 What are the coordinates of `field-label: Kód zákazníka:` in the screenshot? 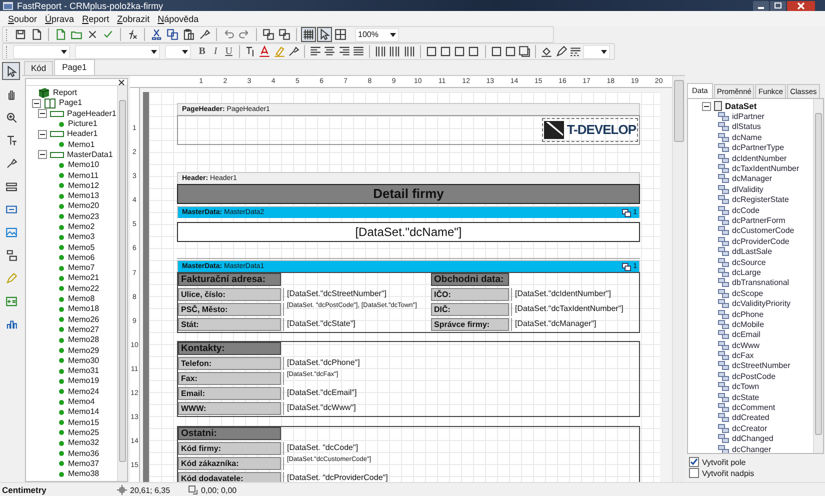 It's located at (229, 463).